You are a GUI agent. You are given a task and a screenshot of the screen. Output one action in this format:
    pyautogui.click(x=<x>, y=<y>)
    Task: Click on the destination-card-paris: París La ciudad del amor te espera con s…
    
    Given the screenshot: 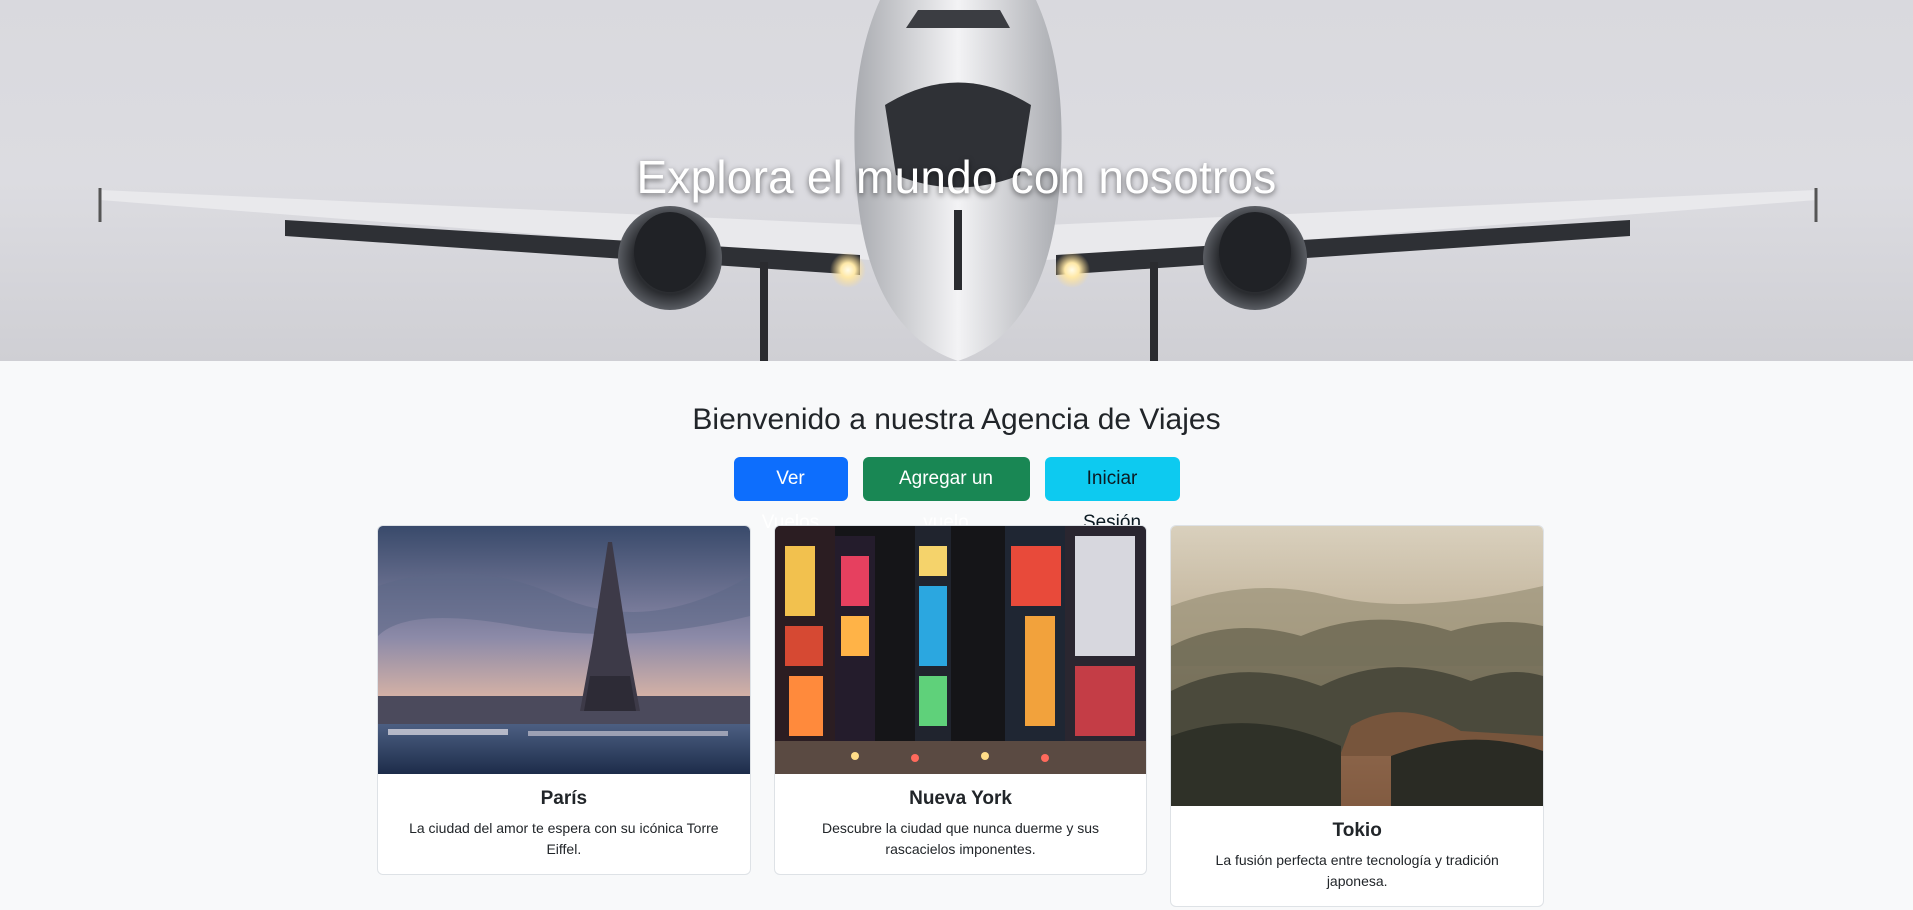 What is the action you would take?
    pyautogui.click(x=564, y=700)
    